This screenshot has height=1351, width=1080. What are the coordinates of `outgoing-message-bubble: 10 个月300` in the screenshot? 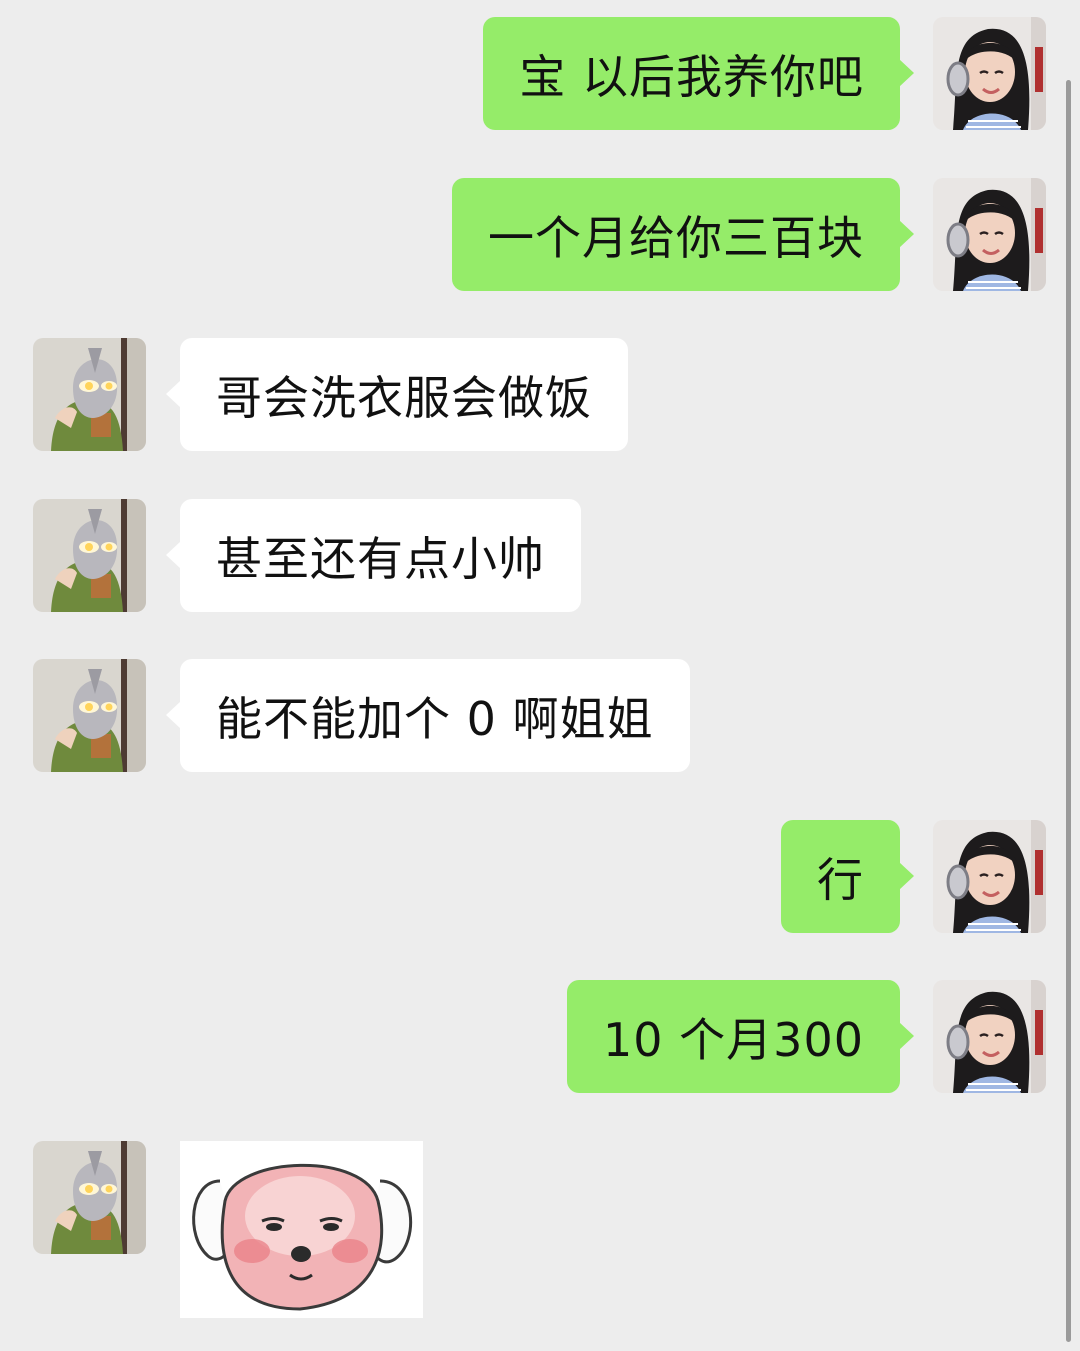 It's located at (740, 1036).